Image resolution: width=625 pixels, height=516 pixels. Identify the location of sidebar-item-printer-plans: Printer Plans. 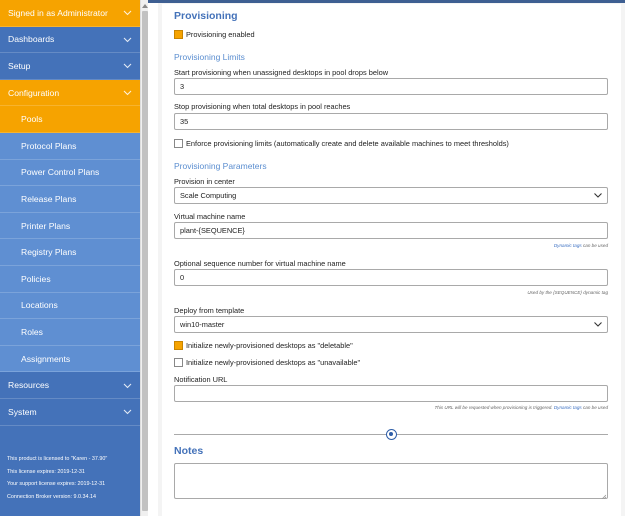
(70, 226).